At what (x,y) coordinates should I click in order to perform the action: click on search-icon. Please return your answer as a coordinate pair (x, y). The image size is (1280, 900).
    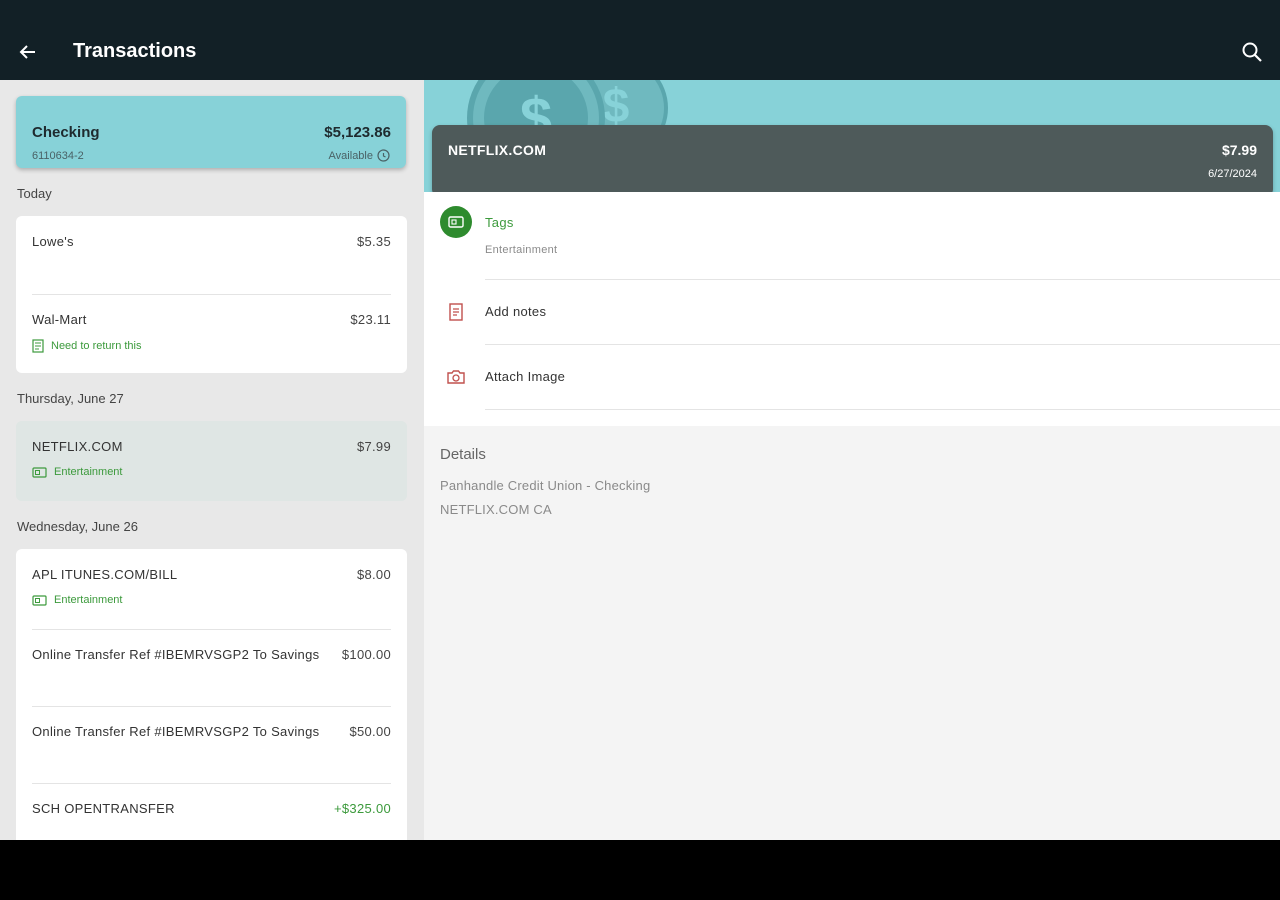
    Looking at the image, I should click on (1252, 52).